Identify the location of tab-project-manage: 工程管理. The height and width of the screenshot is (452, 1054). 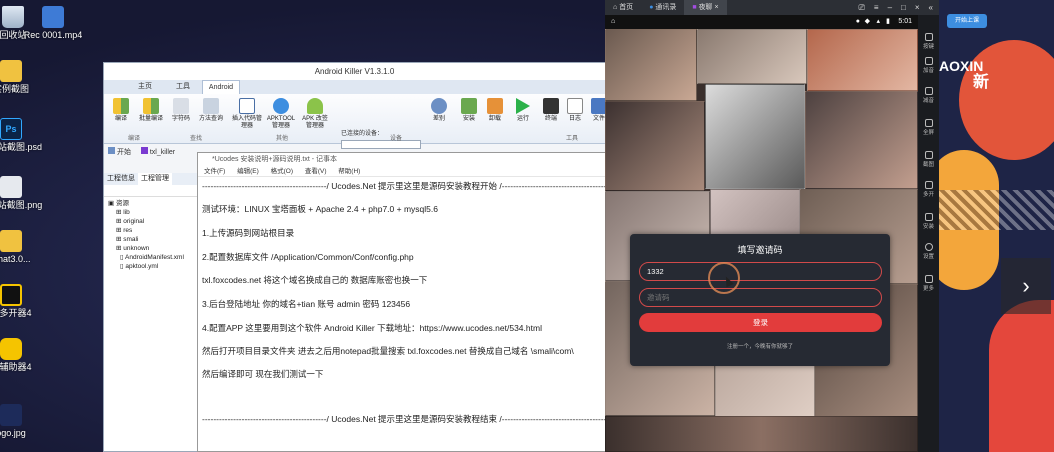
(155, 179).